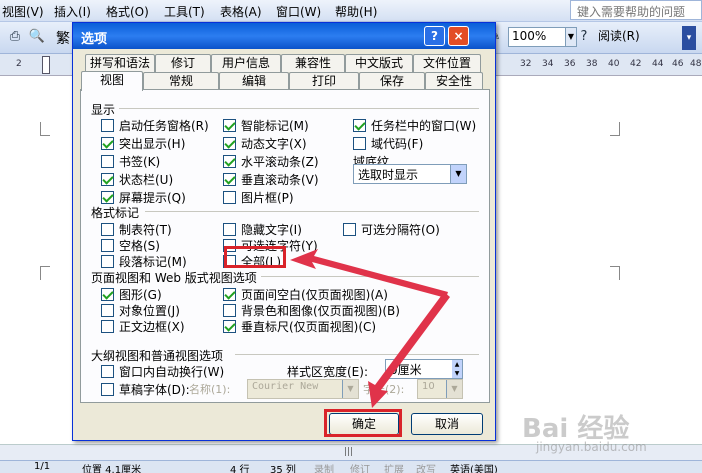 Image resolution: width=702 pixels, height=473 pixels. Describe the element at coordinates (112, 81) in the screenshot. I see `tab-view: 视图` at that location.